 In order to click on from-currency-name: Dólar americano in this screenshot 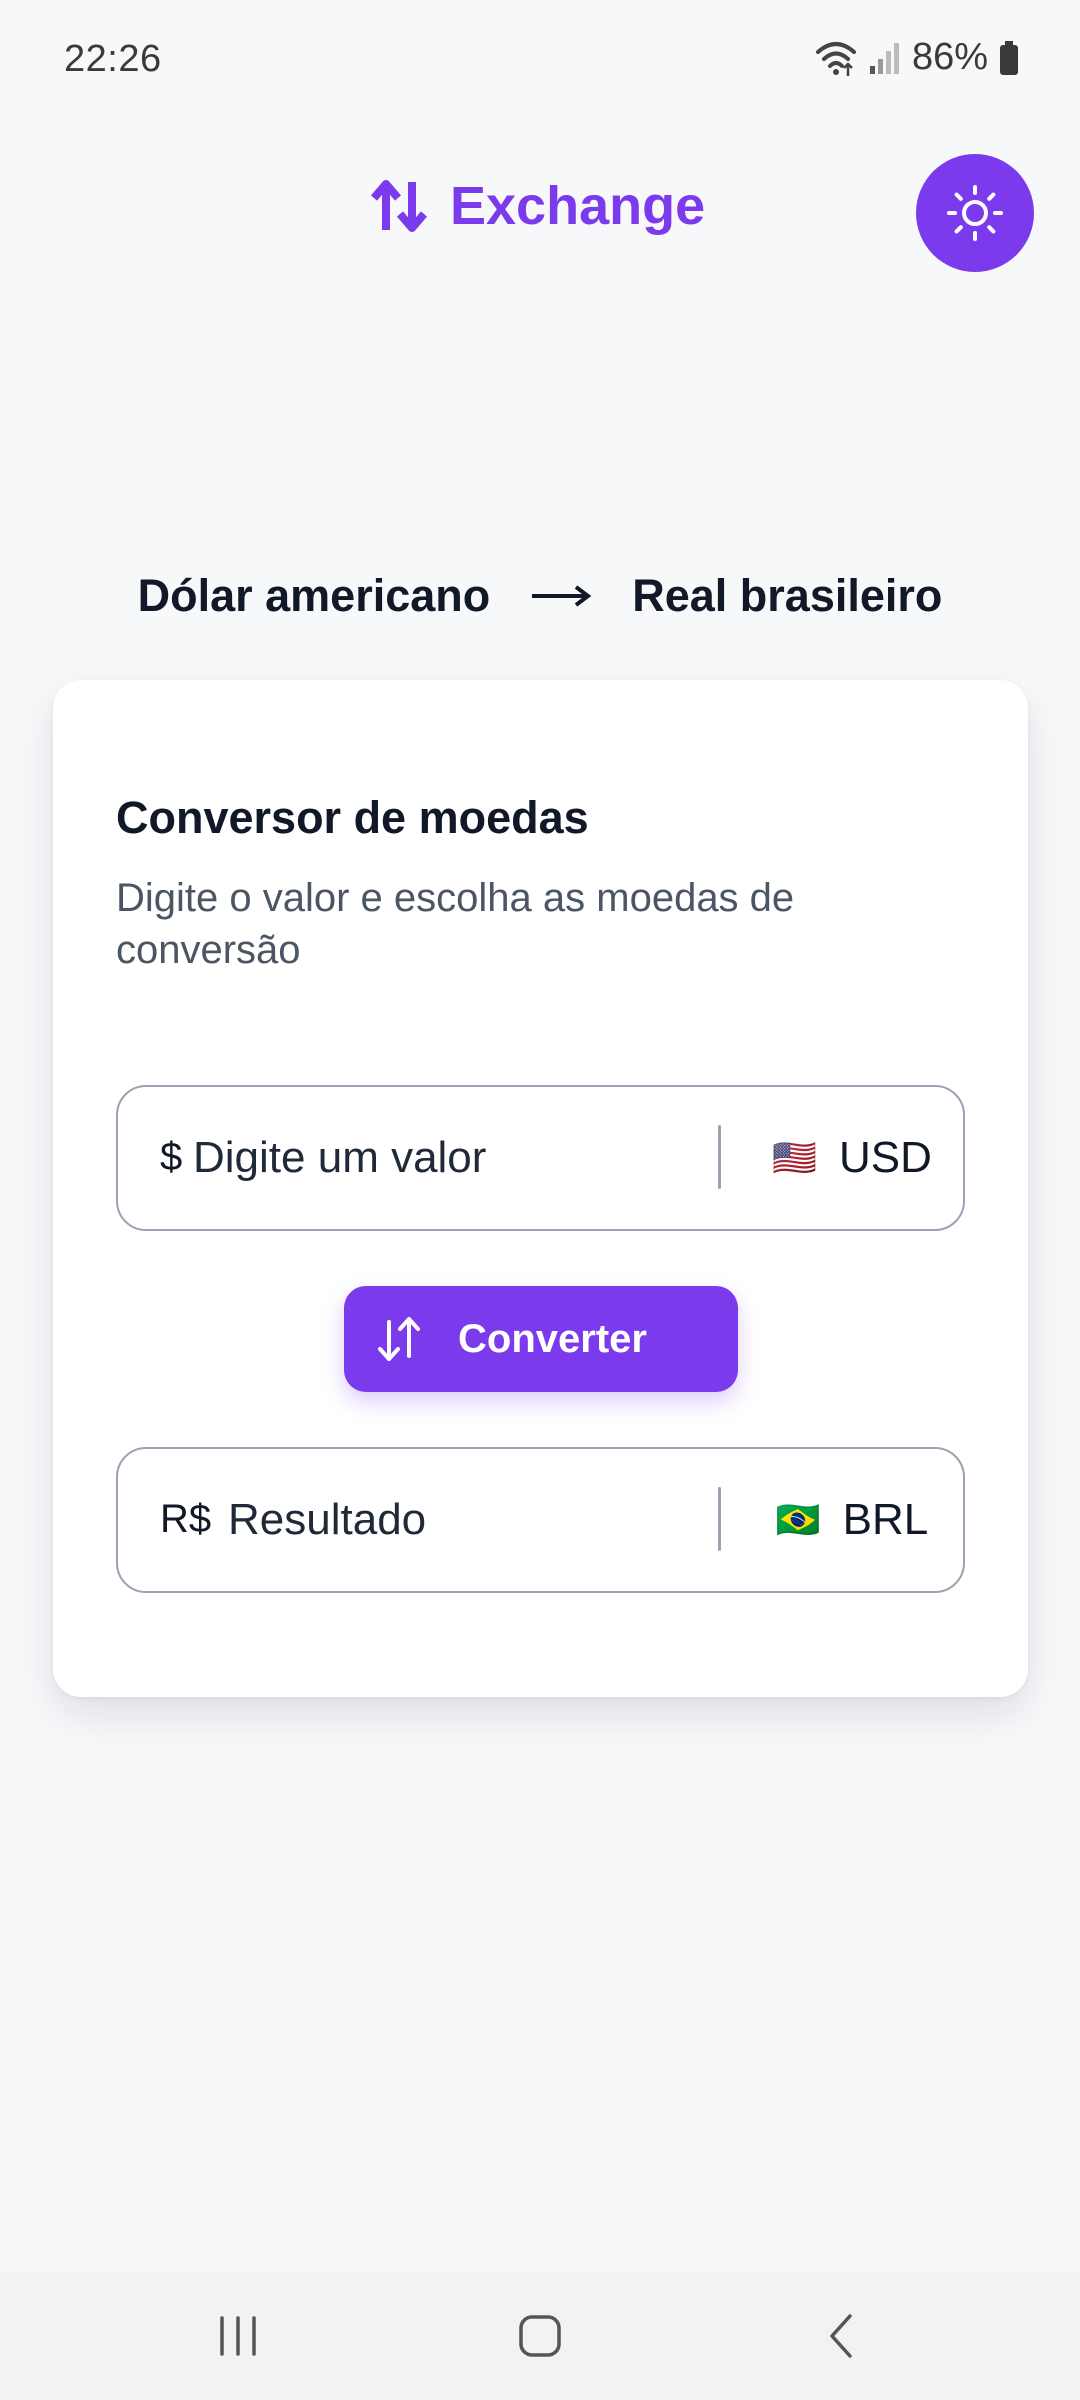, I will do `click(314, 595)`.